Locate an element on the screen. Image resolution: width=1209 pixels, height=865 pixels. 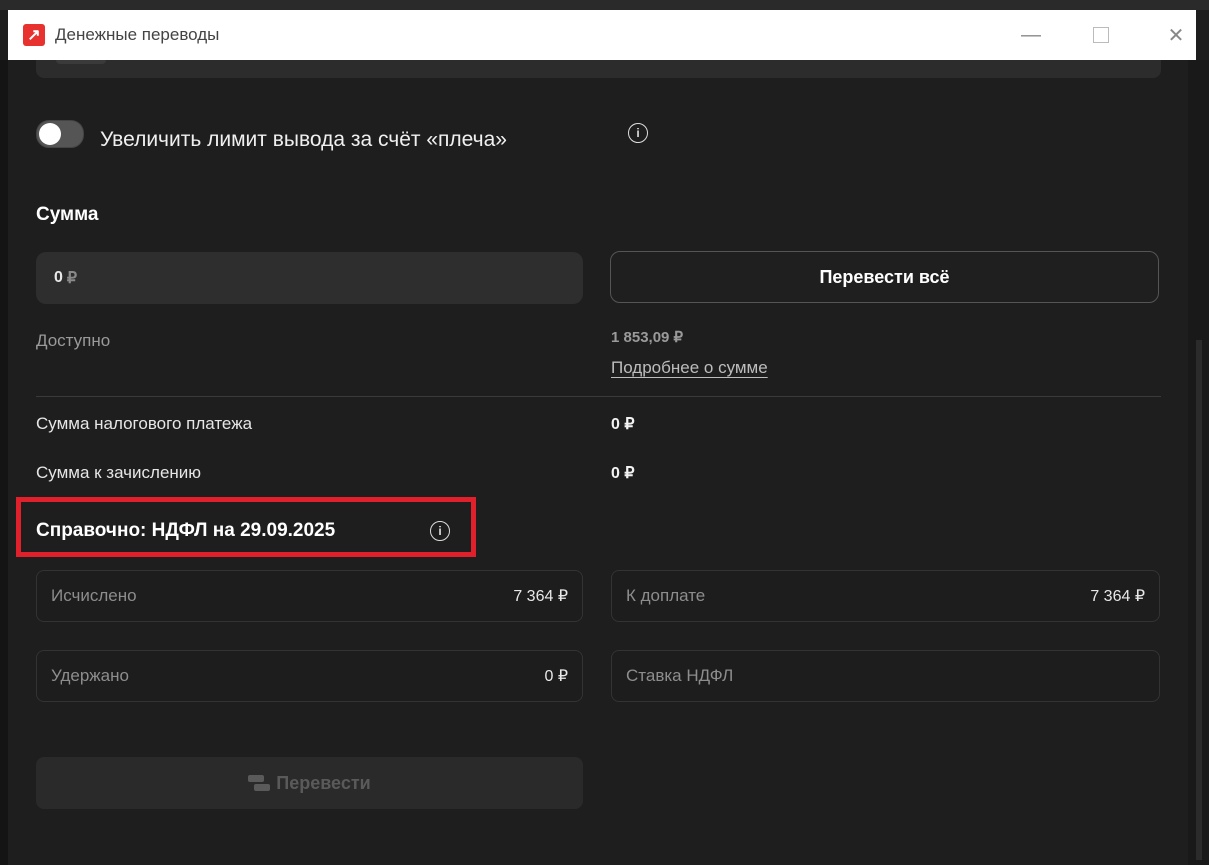
calculated-value: 7 364 ₽ is located at coordinates (540, 596).